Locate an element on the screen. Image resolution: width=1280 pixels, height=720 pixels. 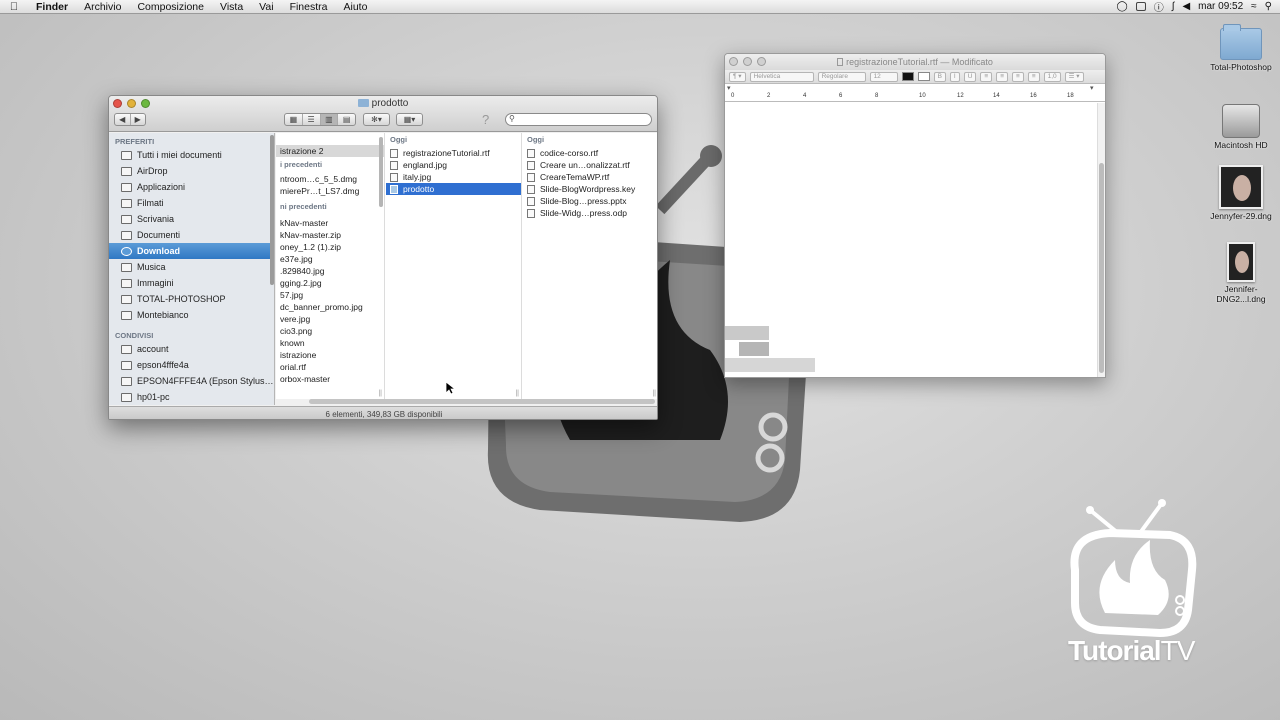
align-left-button: ≡ is located at coordinates (986, 76).